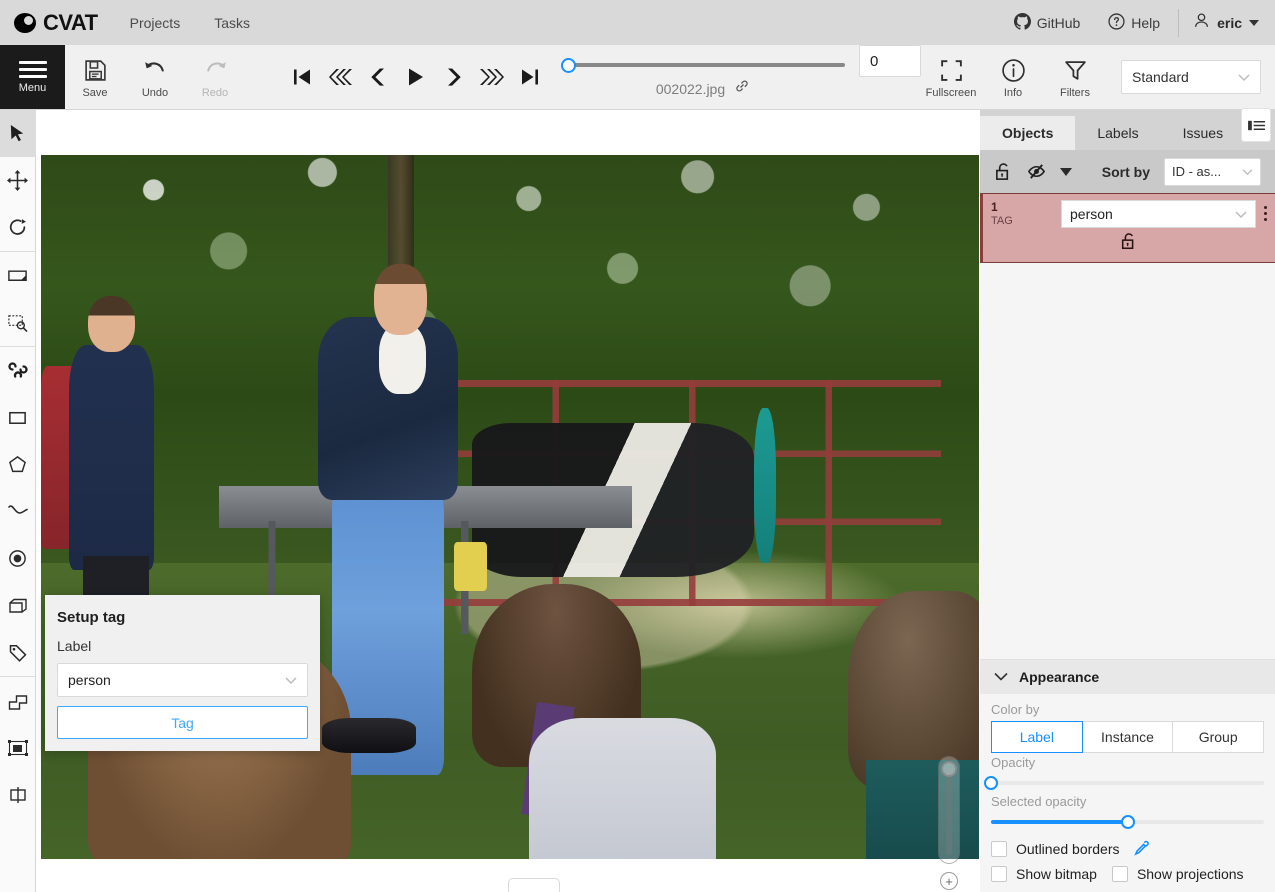 The height and width of the screenshot is (892, 1275). What do you see at coordinates (1158, 214) in the screenshot?
I see `object-label-select: person` at bounding box center [1158, 214].